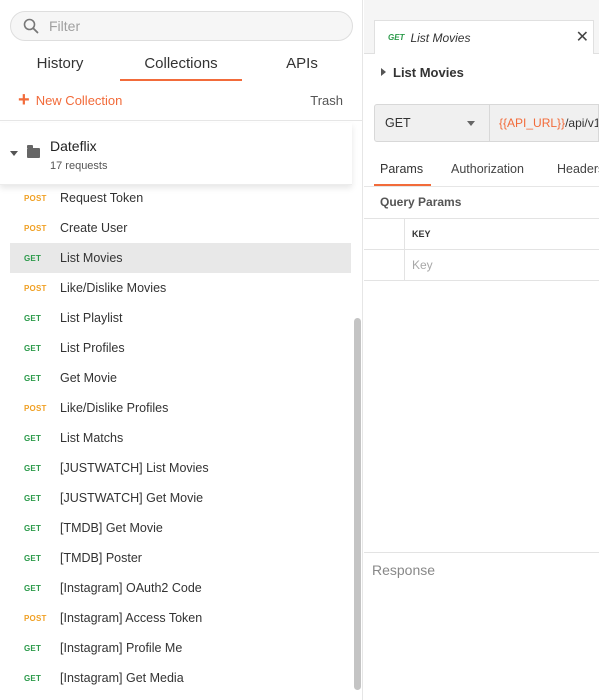 The height and width of the screenshot is (700, 599). I want to click on request-item: GET [Instagram] Get Media, so click(176, 678).